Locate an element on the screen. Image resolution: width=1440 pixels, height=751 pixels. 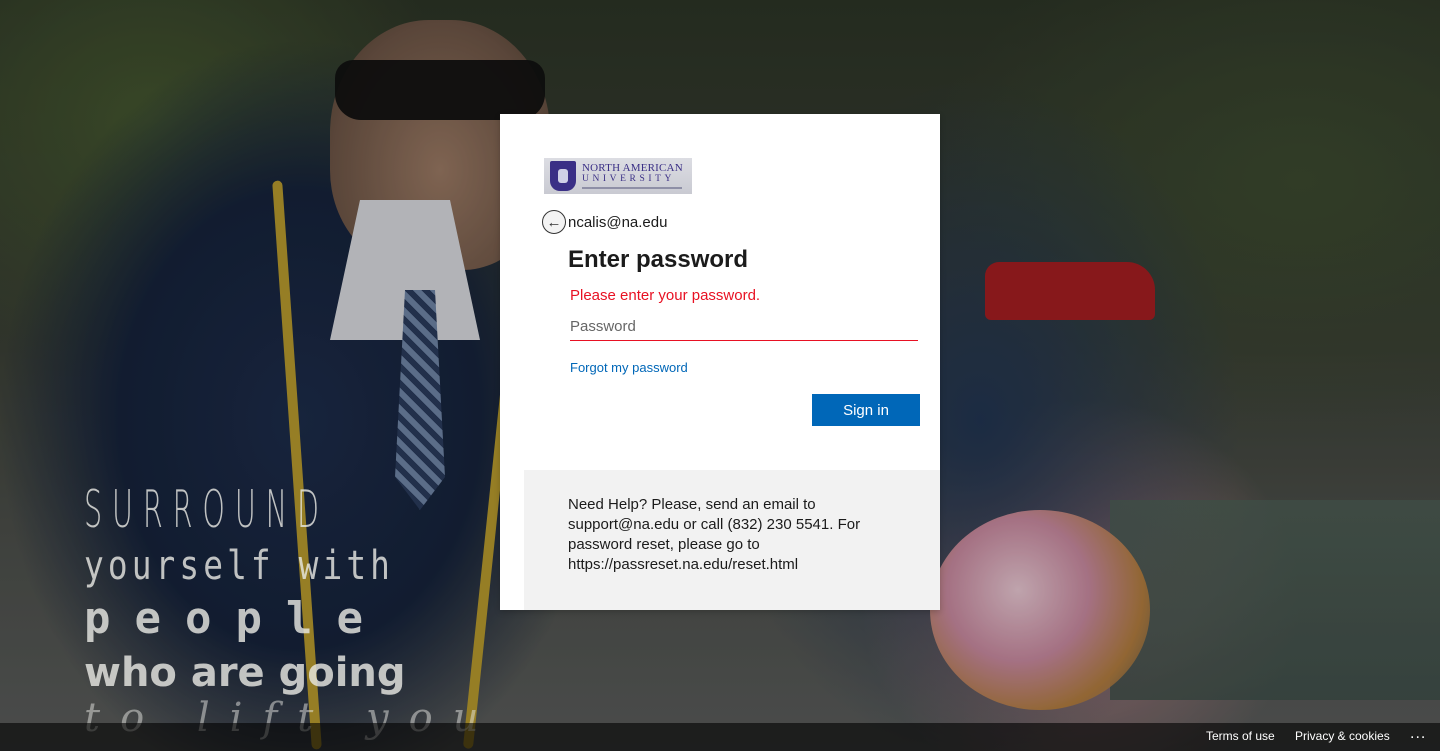
quote-line: people is located at coordinates (235, 618).